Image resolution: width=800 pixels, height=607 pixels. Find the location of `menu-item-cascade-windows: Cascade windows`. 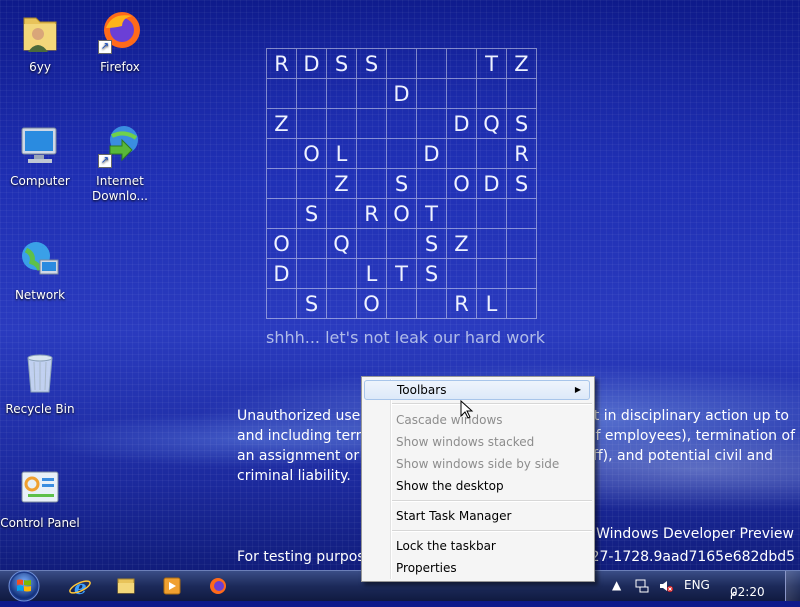

menu-item-cascade-windows: Cascade windows is located at coordinates (477, 420).